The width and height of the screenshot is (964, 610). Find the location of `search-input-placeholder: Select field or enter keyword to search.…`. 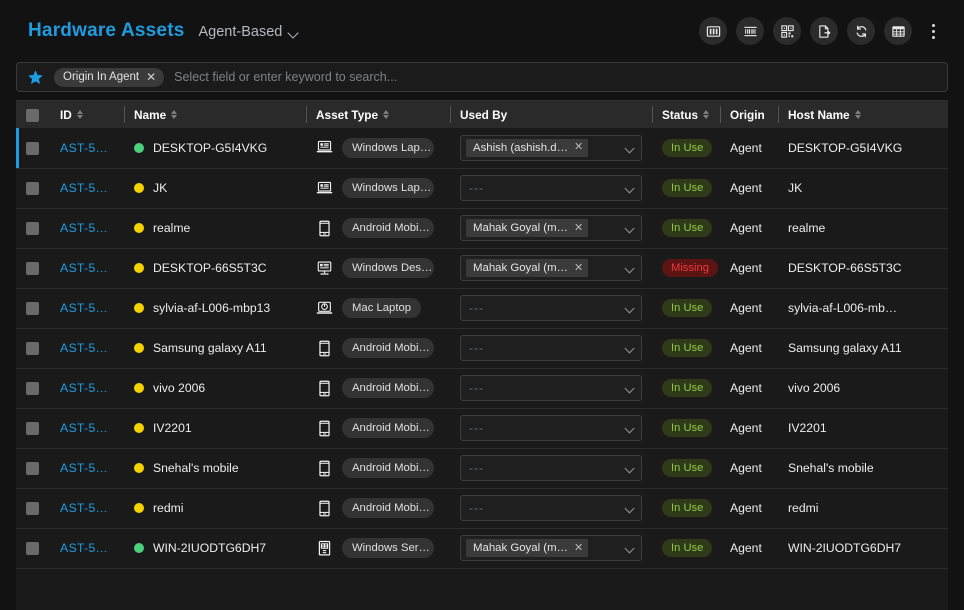

search-input-placeholder: Select field or enter keyword to search.… is located at coordinates (285, 77).